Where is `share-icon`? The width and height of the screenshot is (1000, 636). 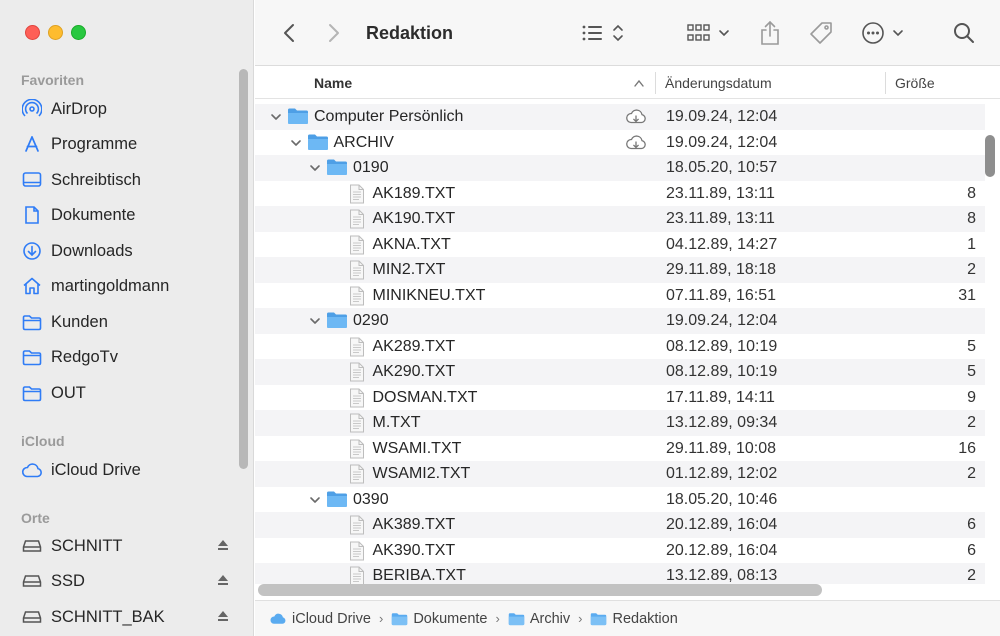
share-icon is located at coordinates (770, 32).